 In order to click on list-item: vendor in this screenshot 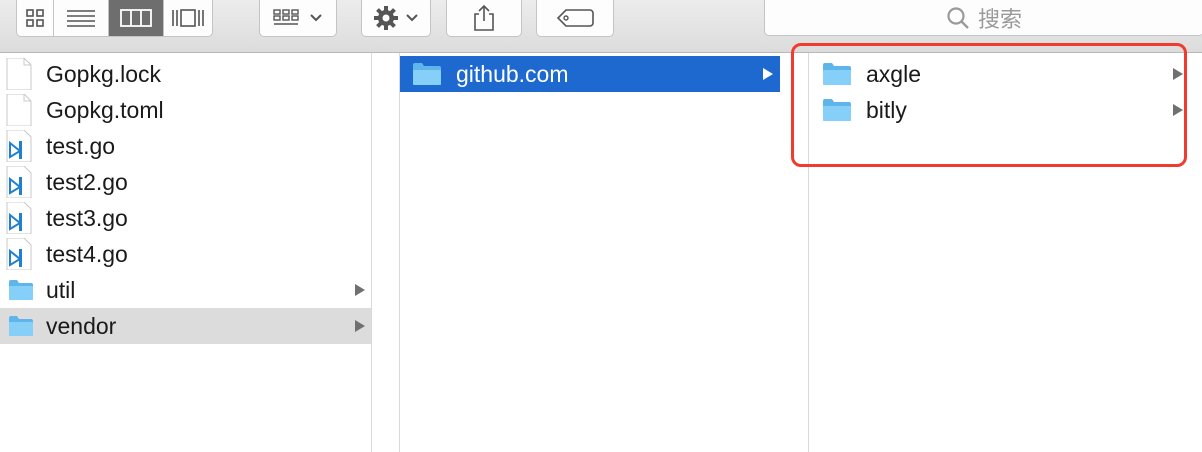, I will do `click(185, 326)`.